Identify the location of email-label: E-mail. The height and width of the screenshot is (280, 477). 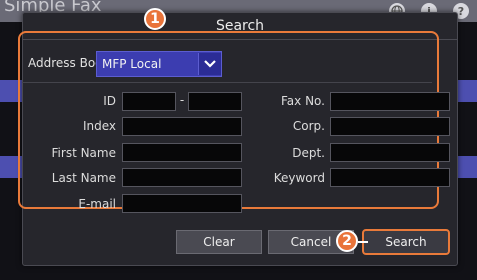
(97, 204).